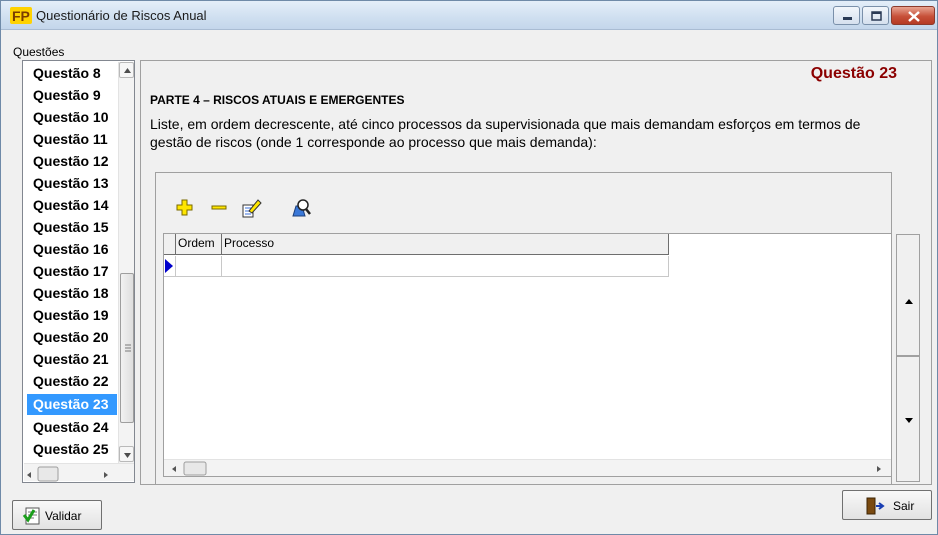  I want to click on app-logo-icon: FP, so click(21, 15).